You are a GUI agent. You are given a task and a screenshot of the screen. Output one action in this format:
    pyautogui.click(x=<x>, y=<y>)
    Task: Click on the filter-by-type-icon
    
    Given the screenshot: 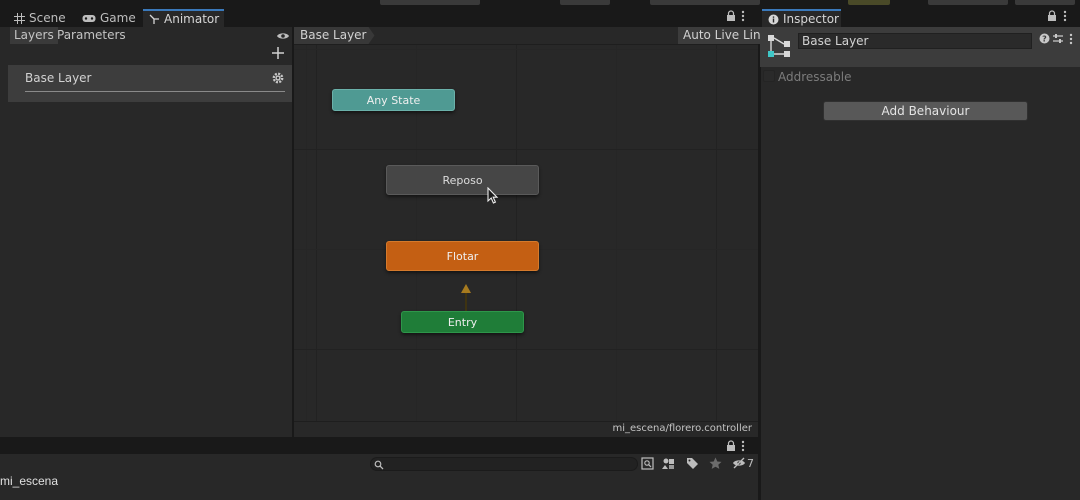 What is the action you would take?
    pyautogui.click(x=668, y=465)
    